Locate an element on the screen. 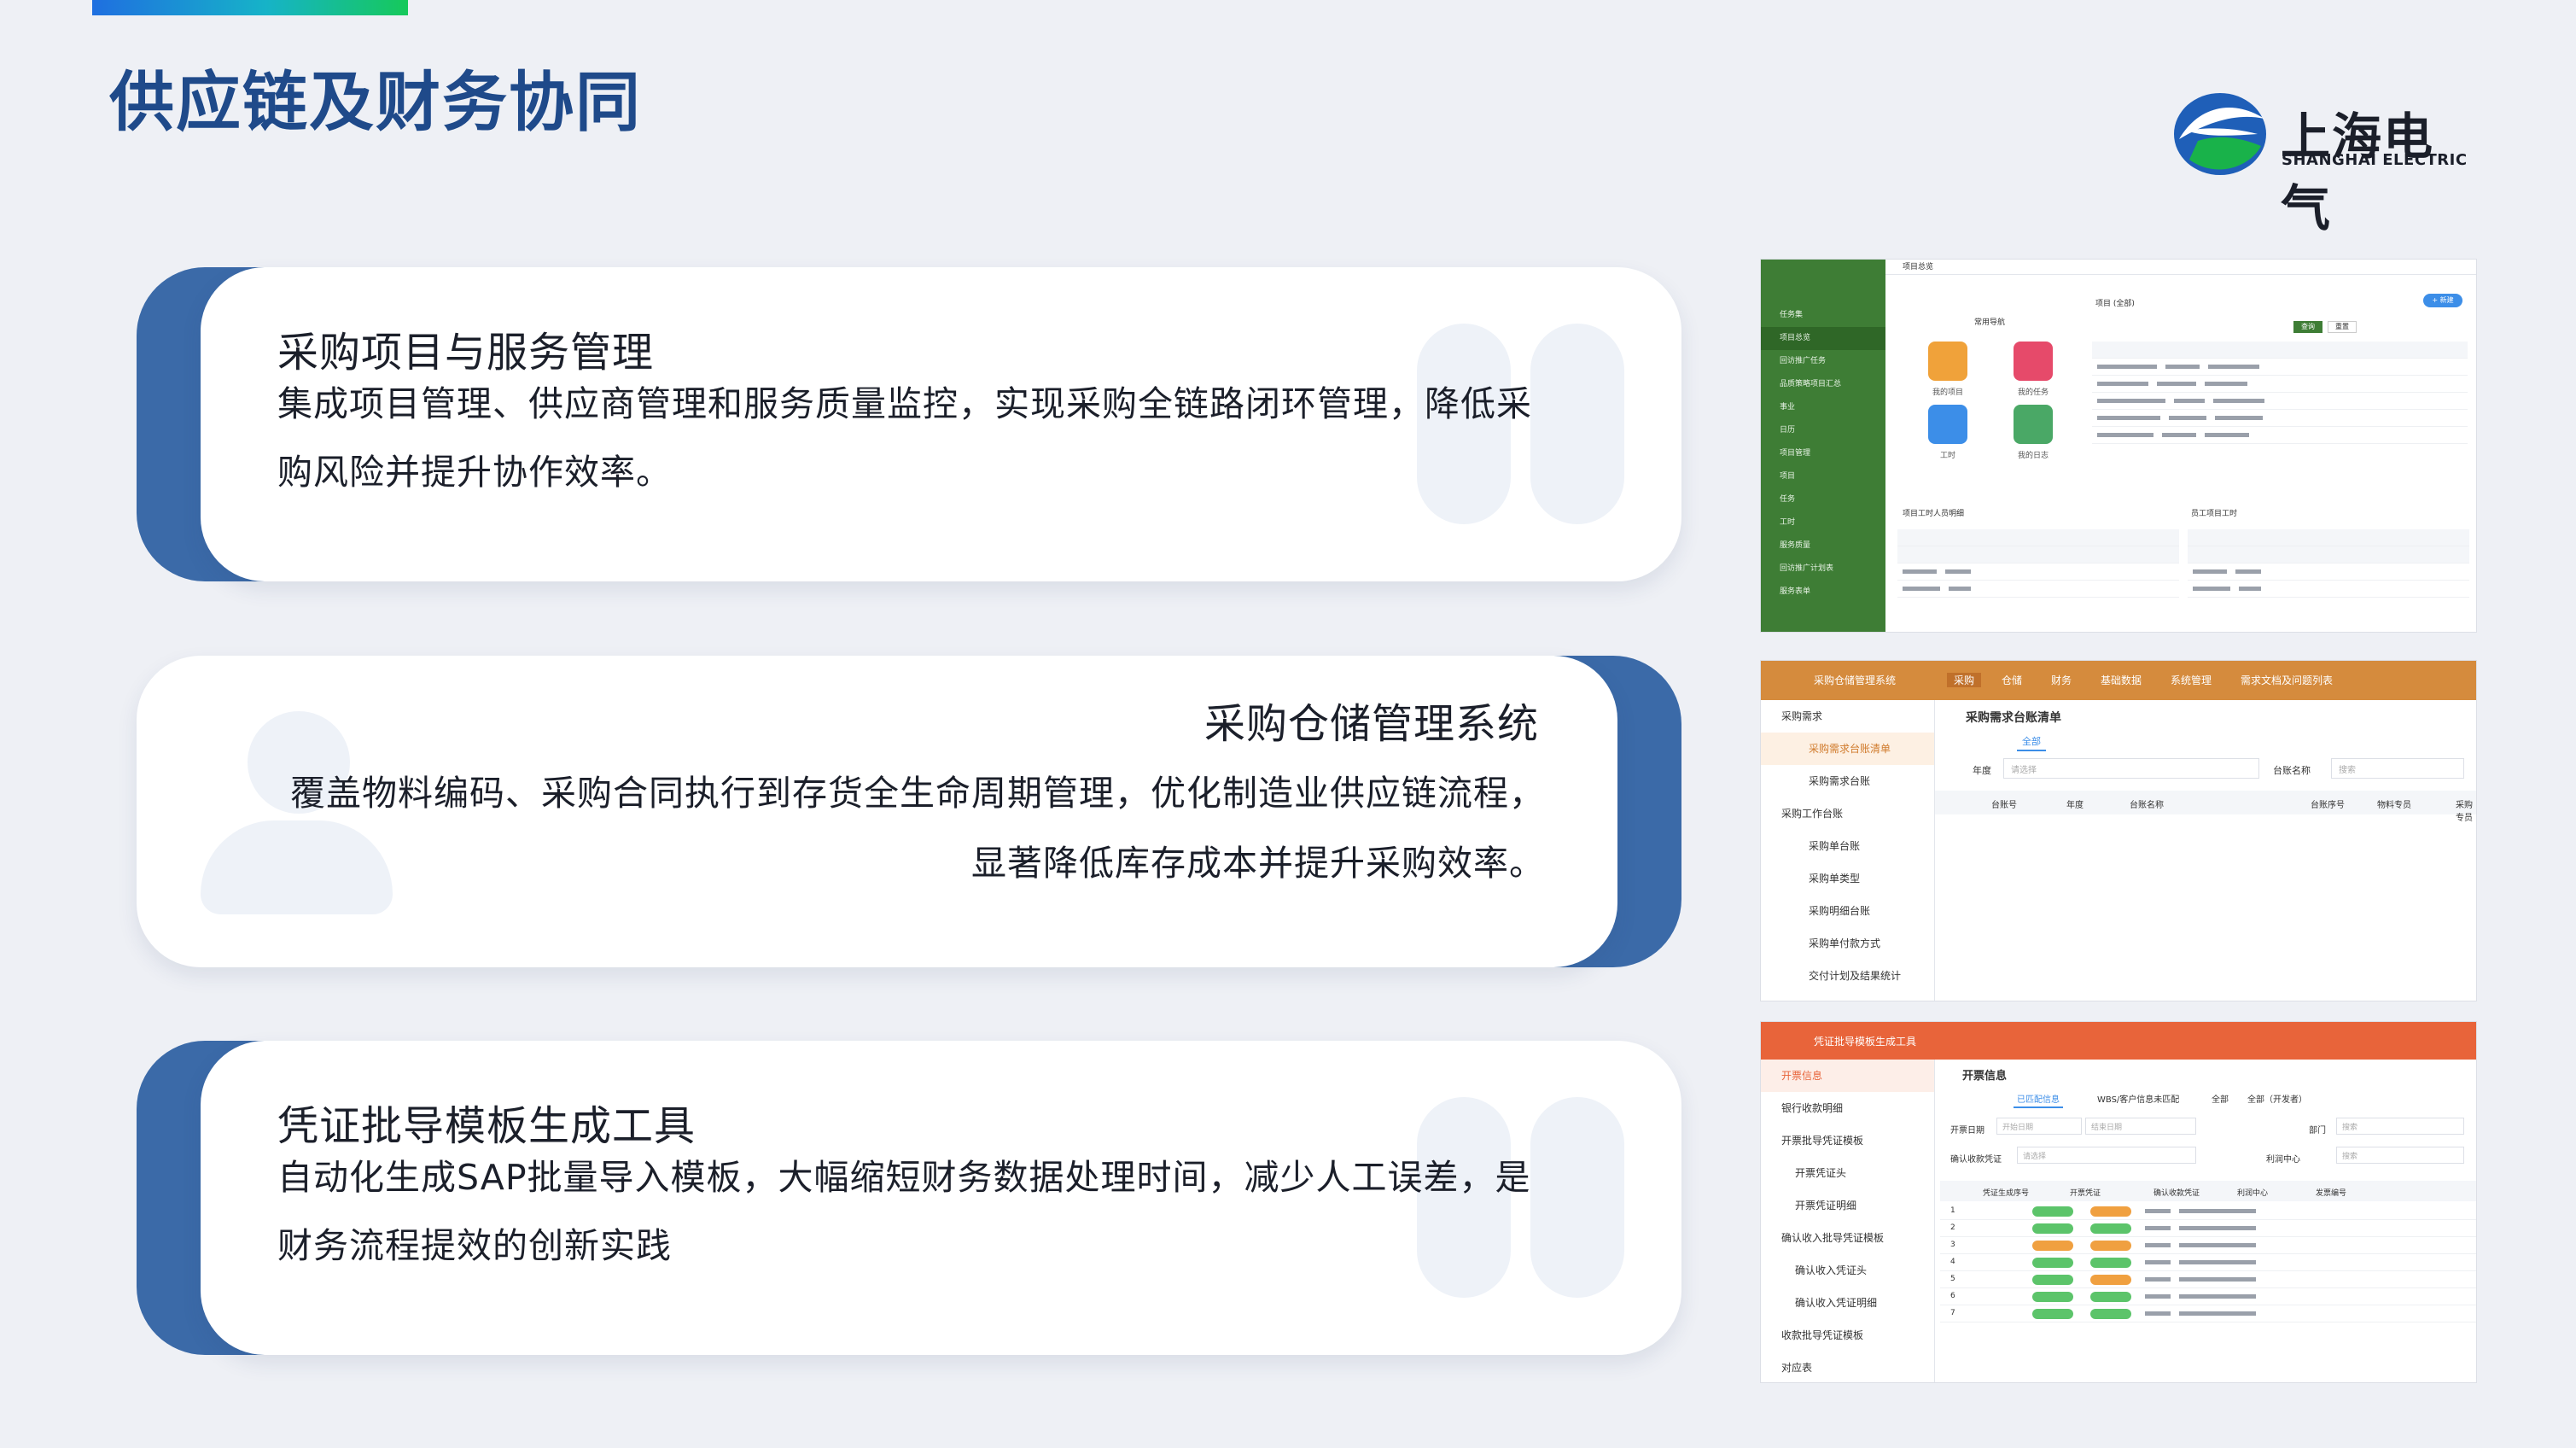 The height and width of the screenshot is (1448, 2576). sidebar-item: 任务集 is located at coordinates (1823, 315).